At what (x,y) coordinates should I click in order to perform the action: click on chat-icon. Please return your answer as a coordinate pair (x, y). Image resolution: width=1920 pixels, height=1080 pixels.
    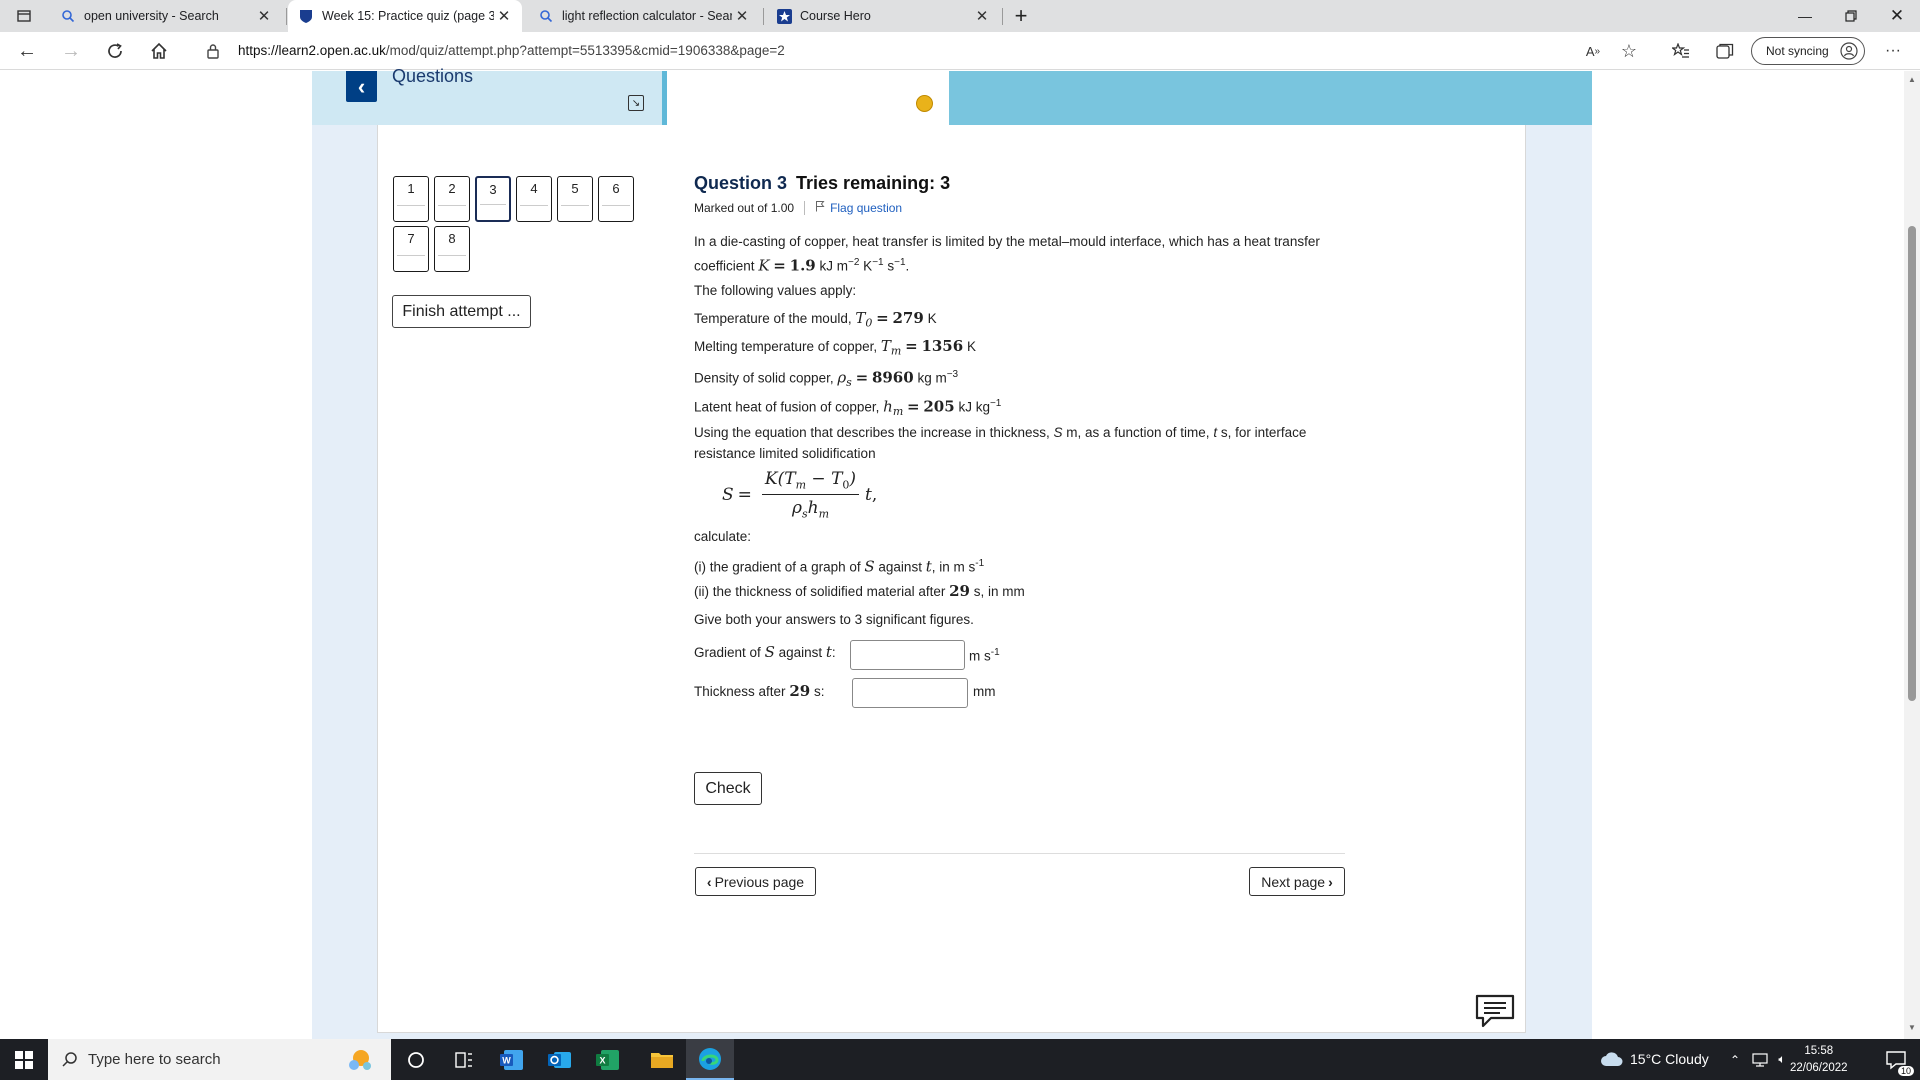
    Looking at the image, I should click on (1495, 1010).